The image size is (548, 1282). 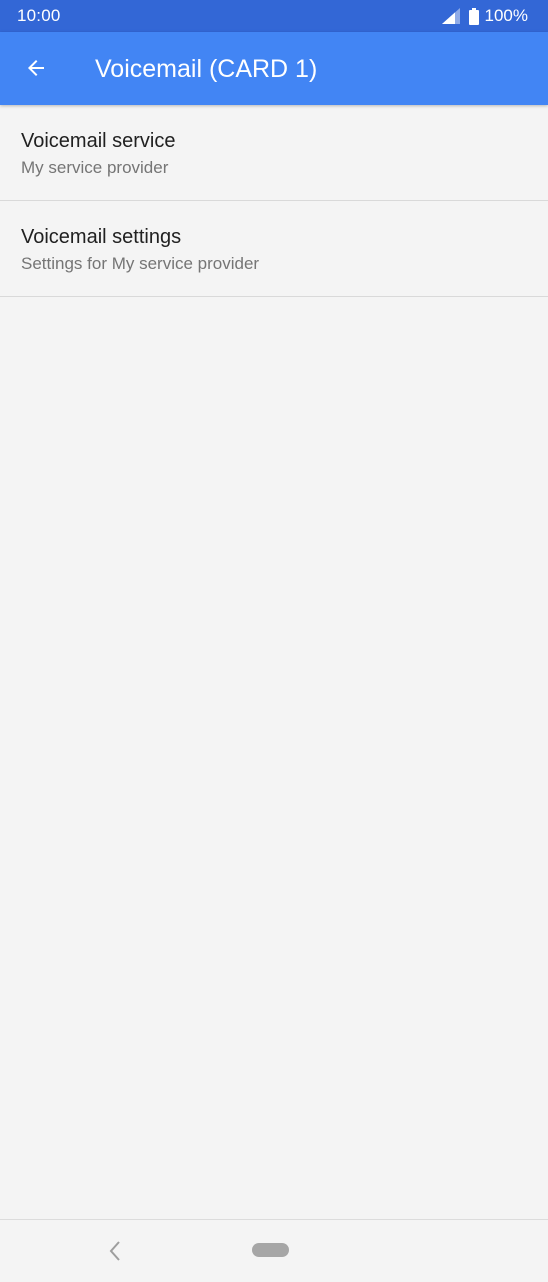 What do you see at coordinates (98, 141) in the screenshot?
I see `item-title: Voicemail service` at bounding box center [98, 141].